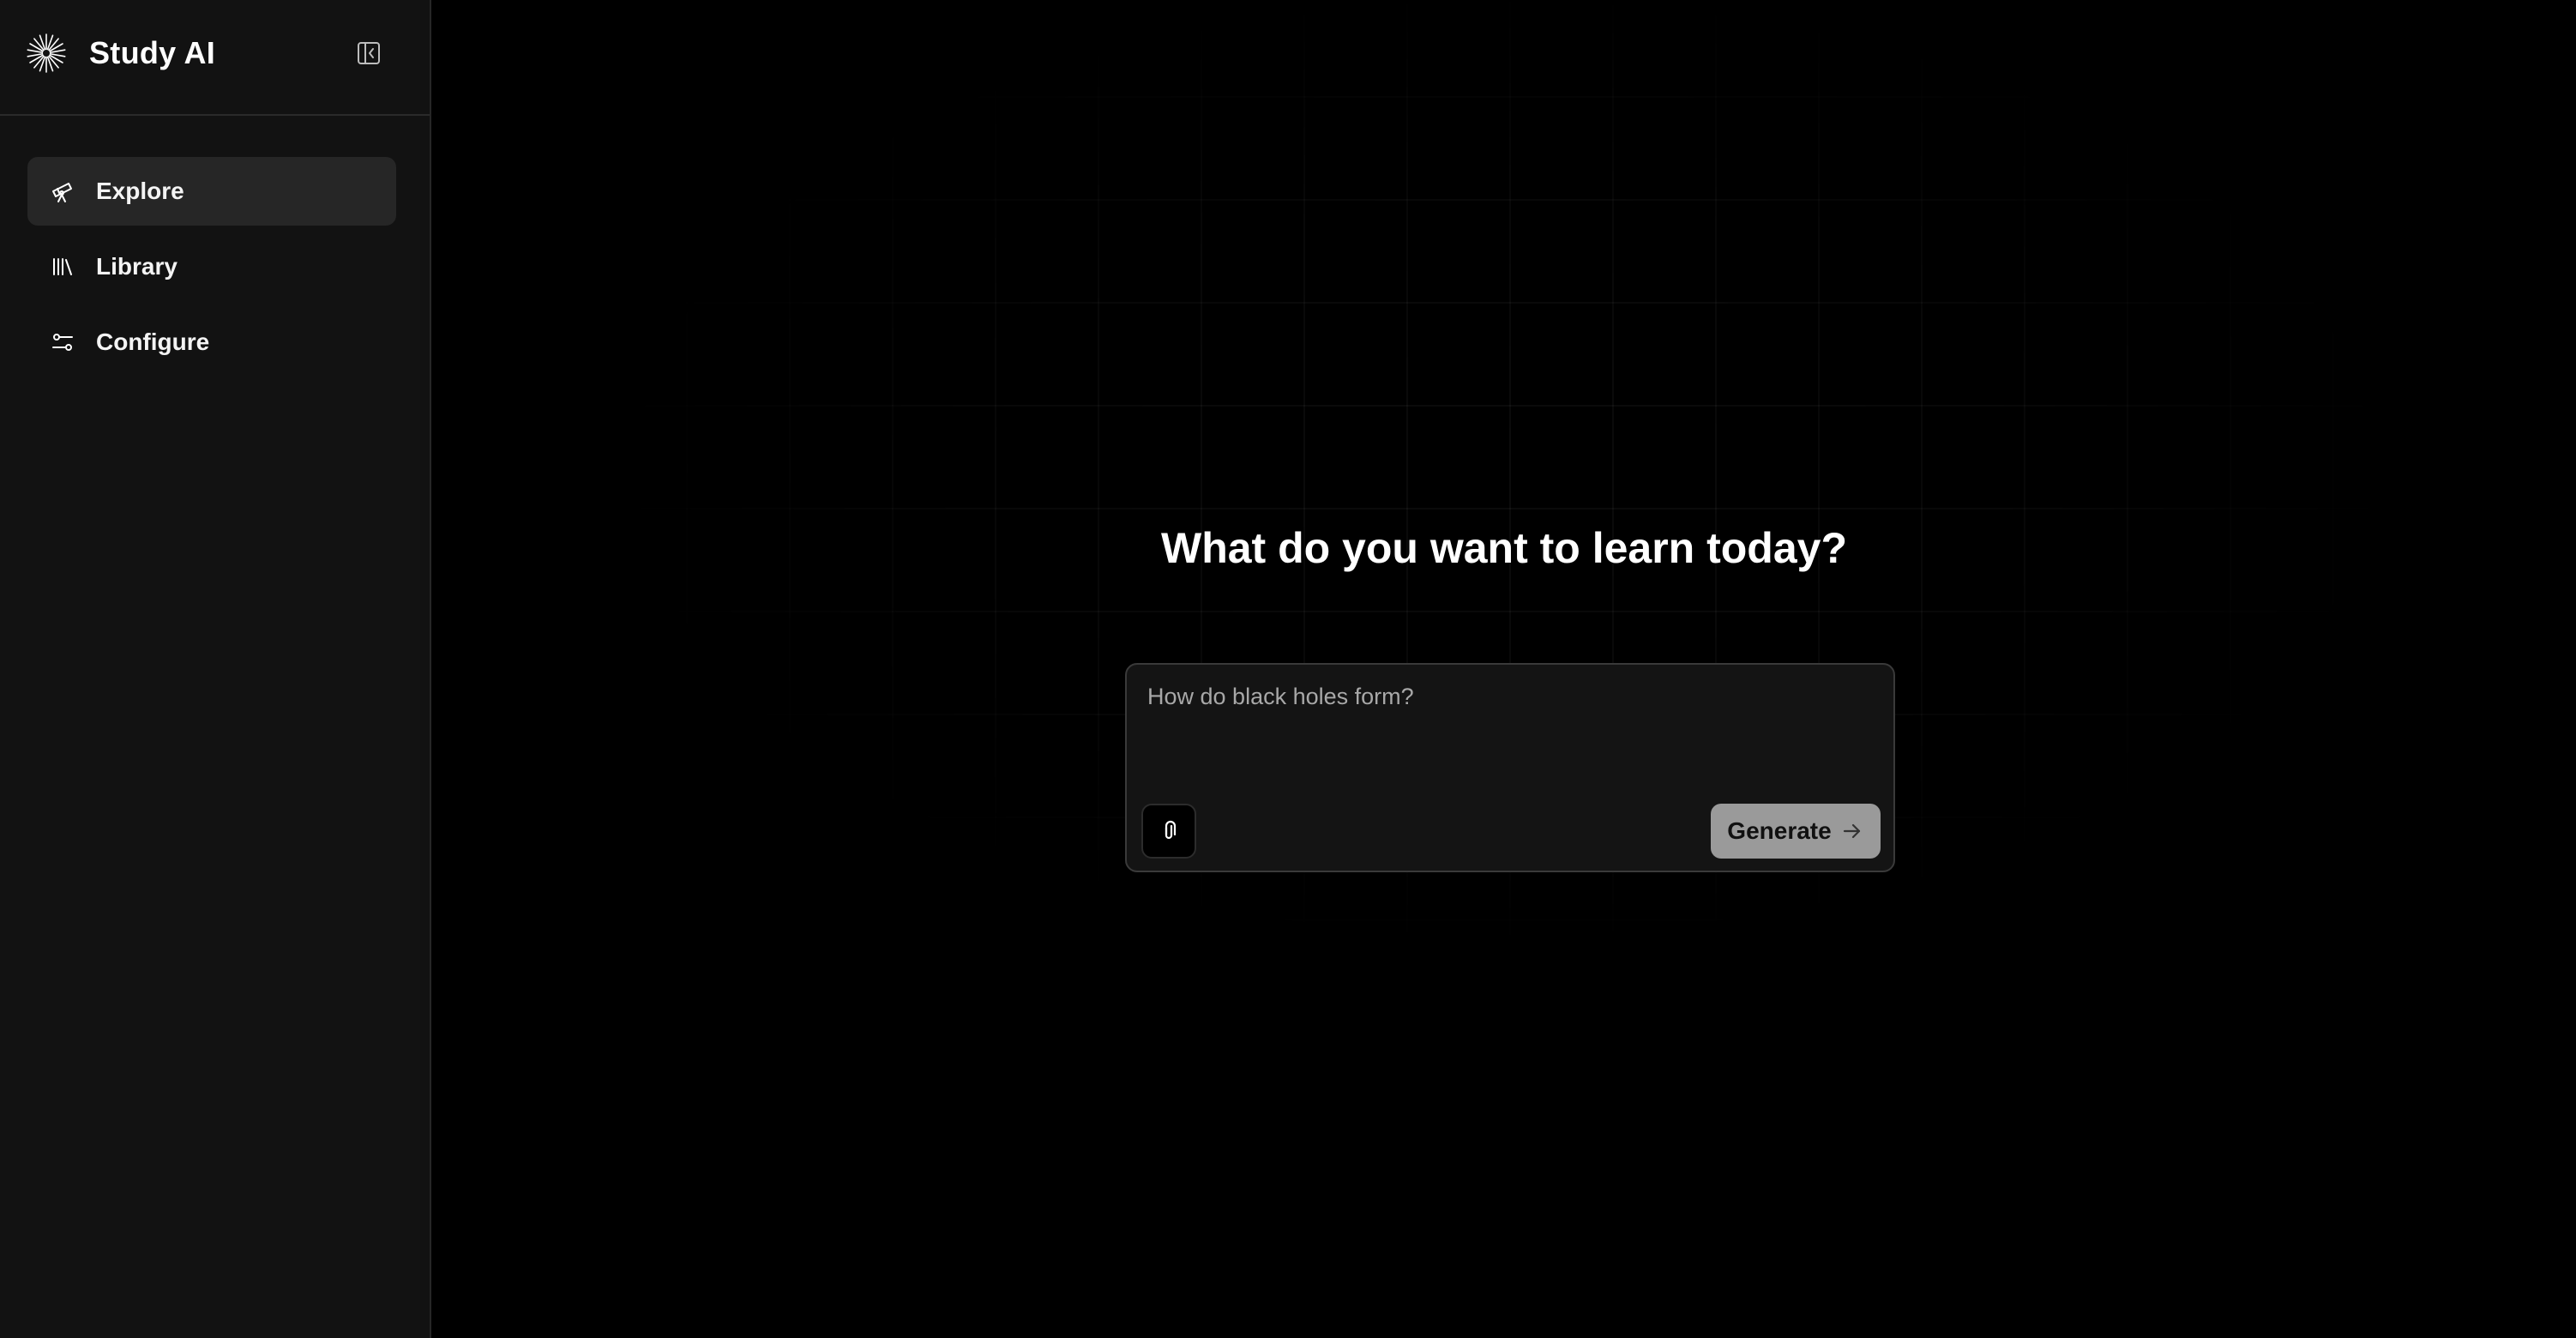  I want to click on sidebar-item-explore: Explore, so click(211, 191).